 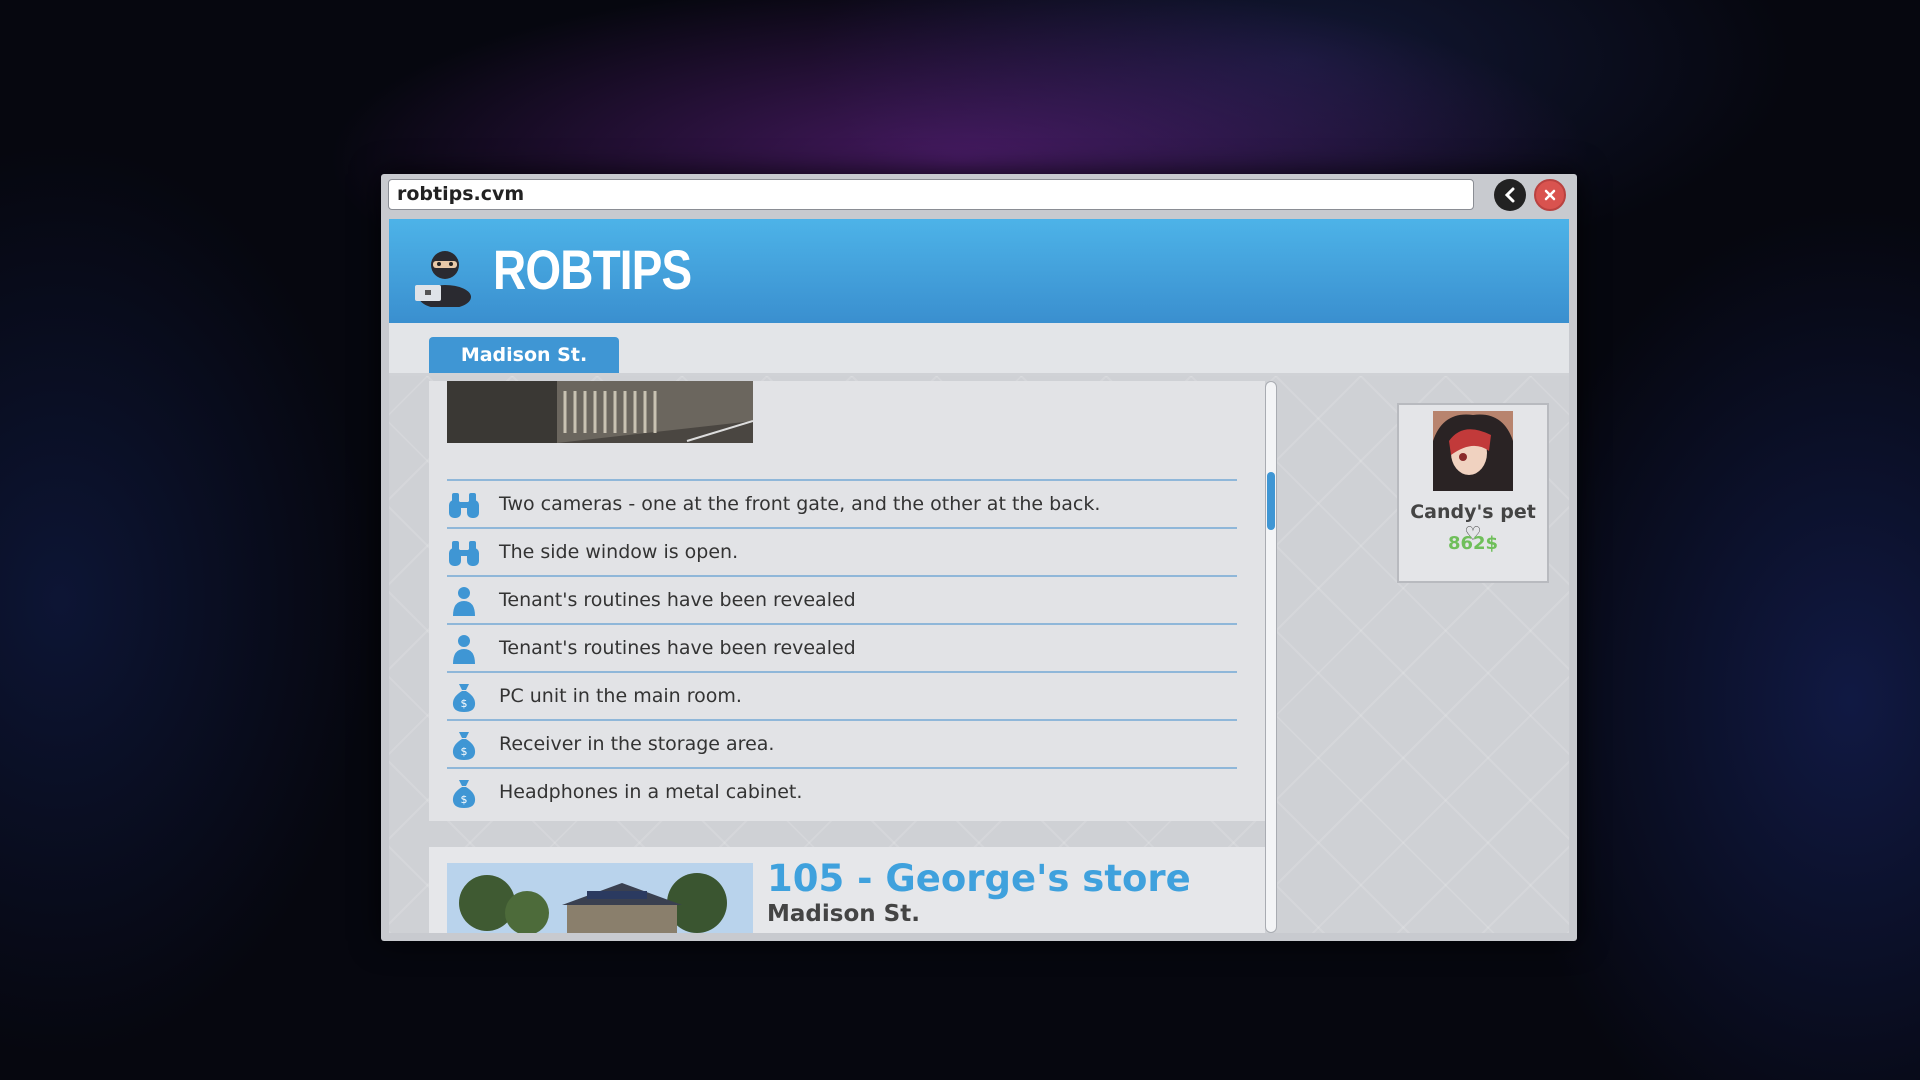 What do you see at coordinates (931, 194) in the screenshot?
I see `url-bar: robtips.cvm` at bounding box center [931, 194].